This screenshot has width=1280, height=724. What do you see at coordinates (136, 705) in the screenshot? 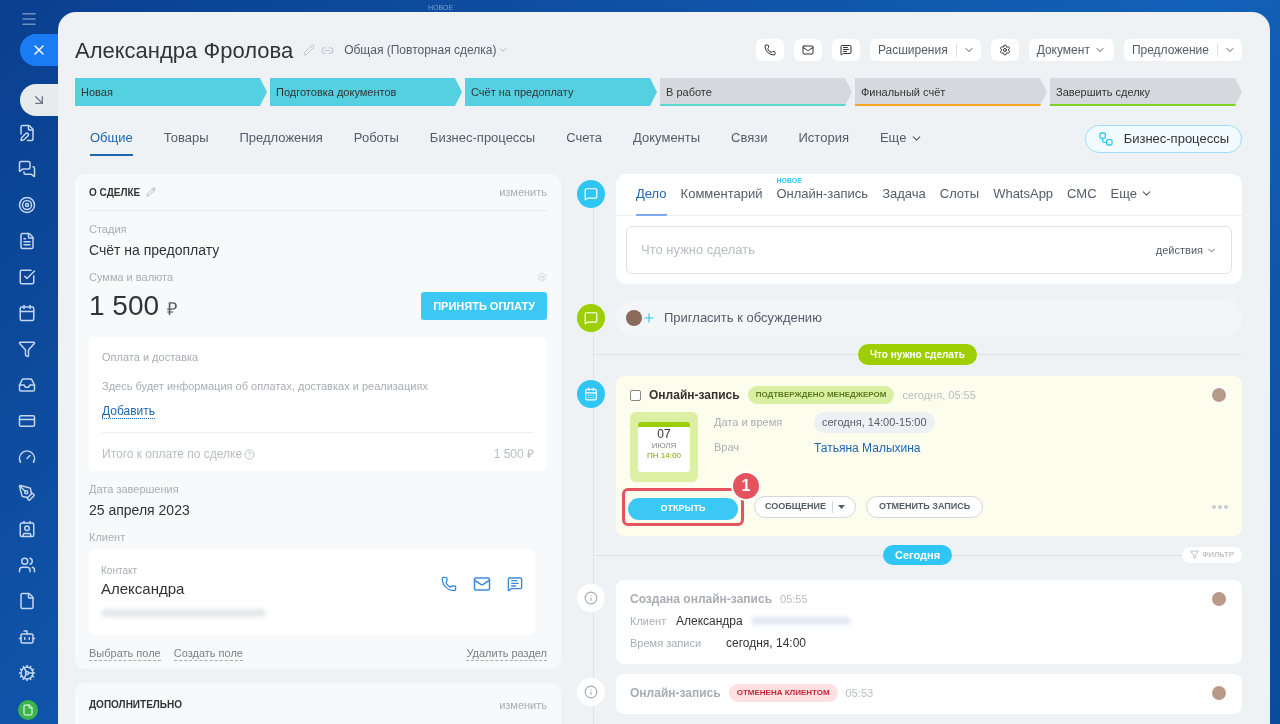
I see `section-title: ДОПОЛНИТЕЛЬНО` at bounding box center [136, 705].